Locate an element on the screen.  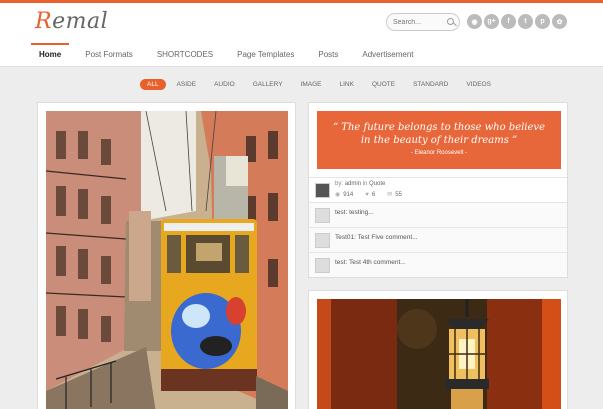
author-link: admin is located at coordinates (353, 184).